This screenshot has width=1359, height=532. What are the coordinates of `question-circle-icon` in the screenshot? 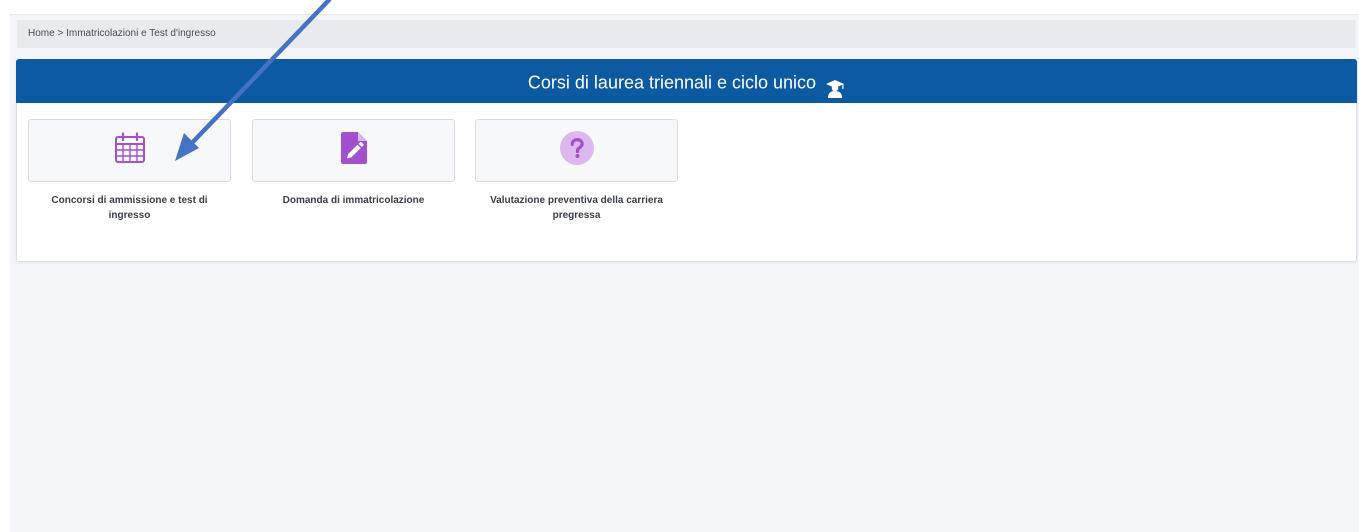 It's located at (576, 150).